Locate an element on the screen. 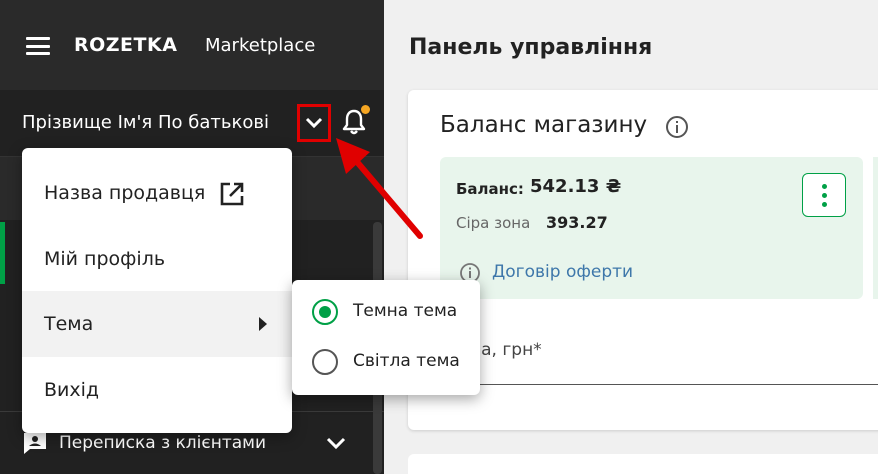  page-title: Панель управління is located at coordinates (531, 47).